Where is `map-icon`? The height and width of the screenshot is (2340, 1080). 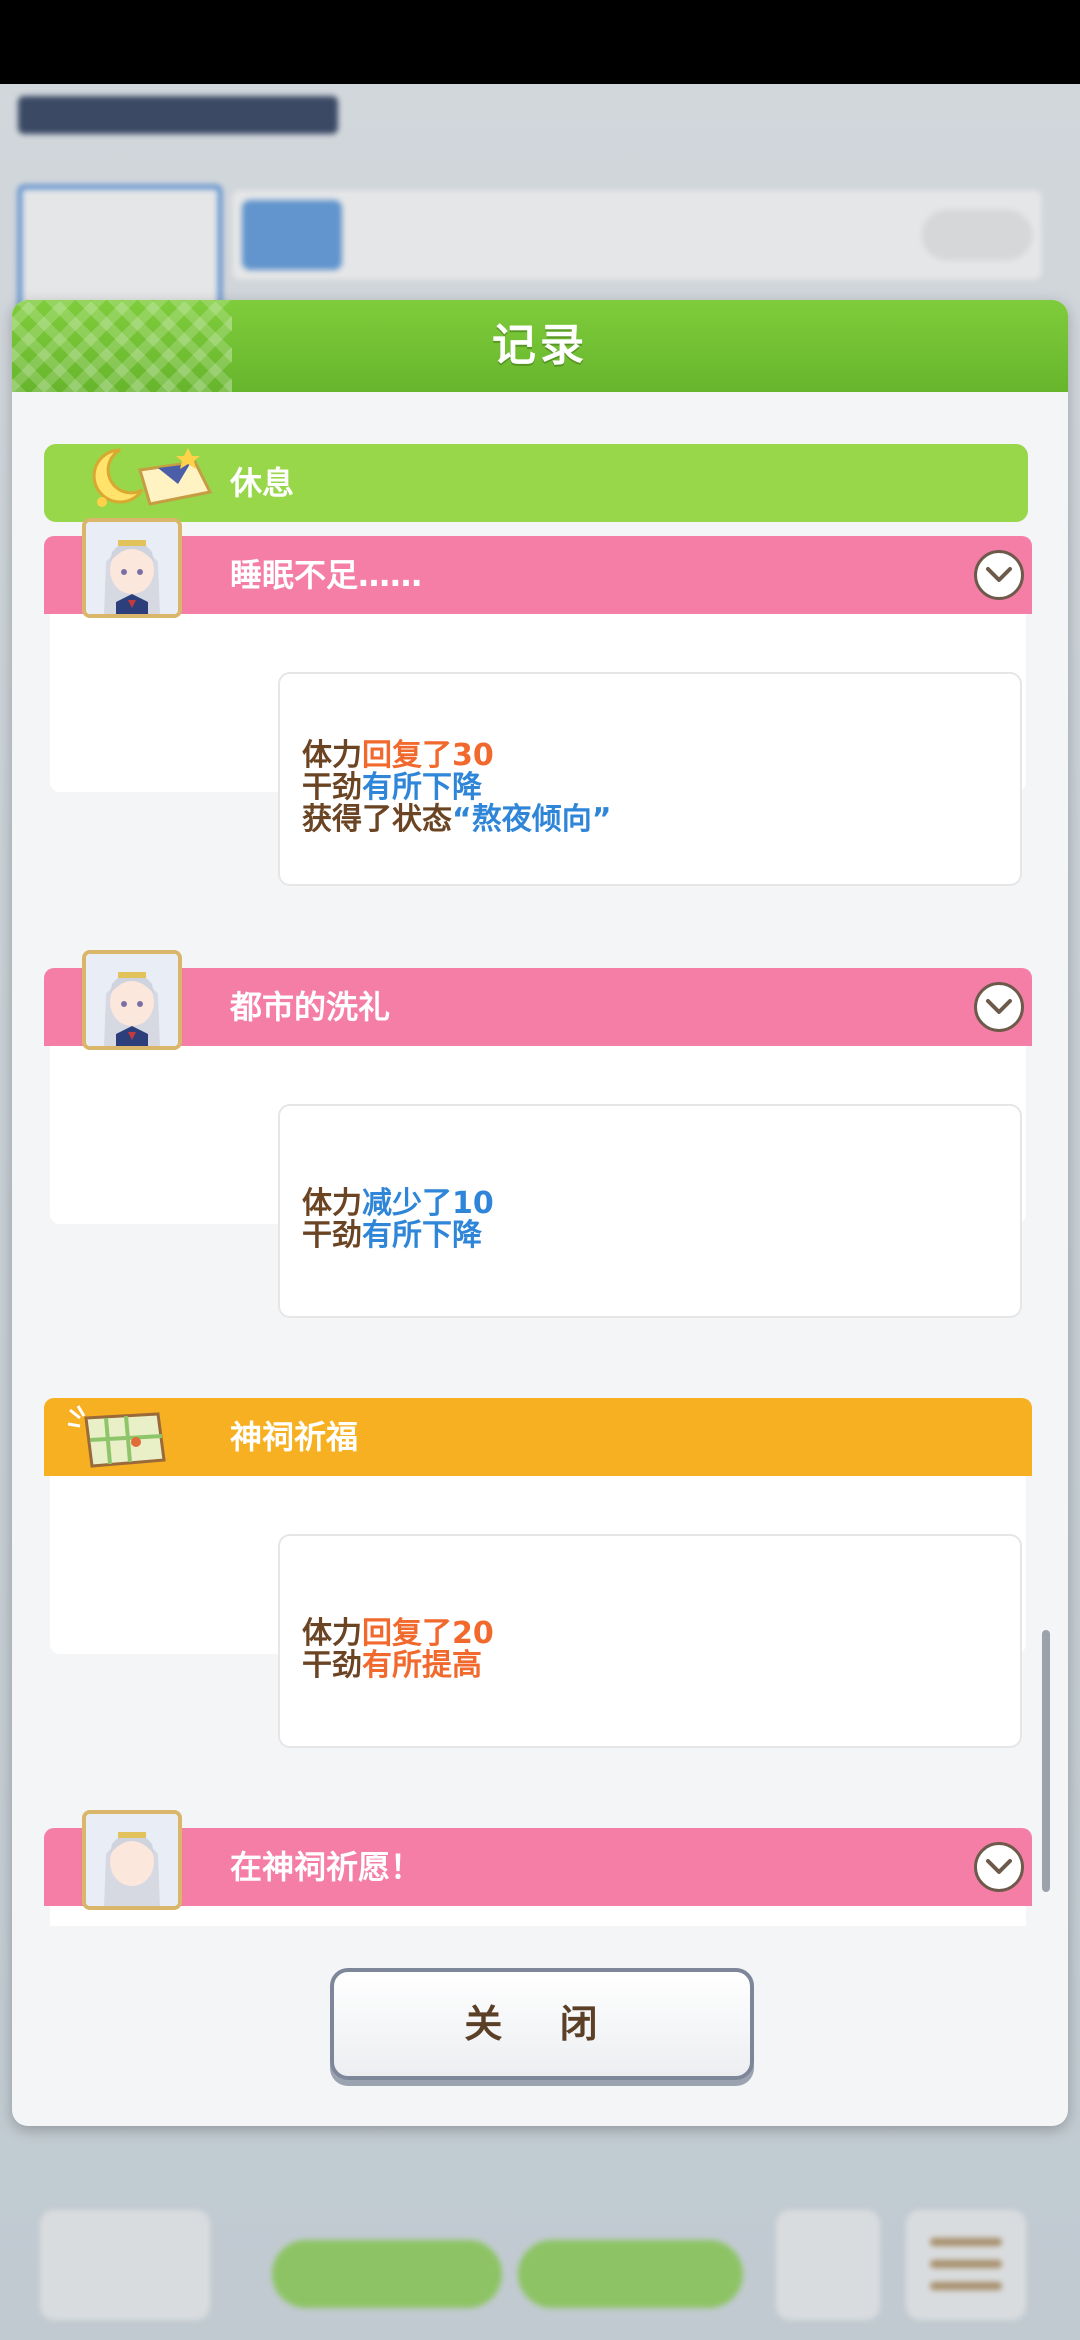
map-icon is located at coordinates (116, 1436).